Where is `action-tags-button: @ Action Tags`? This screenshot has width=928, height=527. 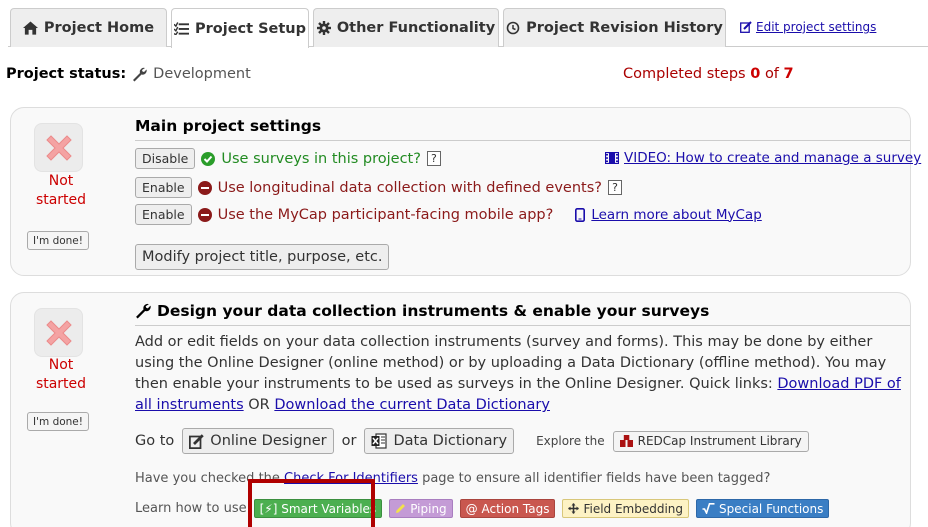
action-tags-button: @ Action Tags is located at coordinates (507, 508).